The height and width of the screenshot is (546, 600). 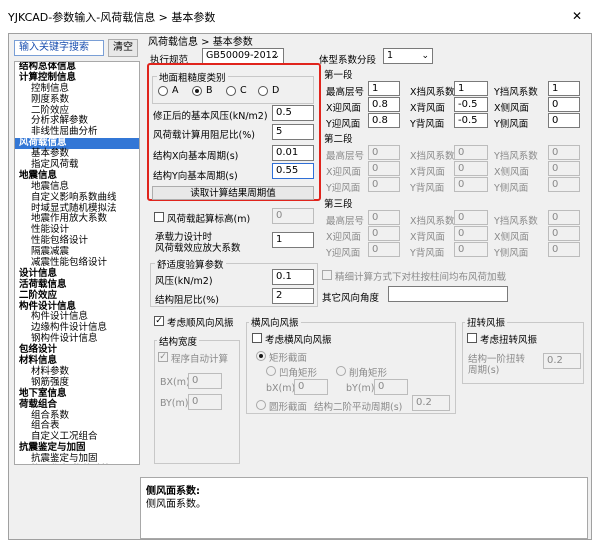 What do you see at coordinates (261, 356) in the screenshot?
I see `rect-radio` at bounding box center [261, 356].